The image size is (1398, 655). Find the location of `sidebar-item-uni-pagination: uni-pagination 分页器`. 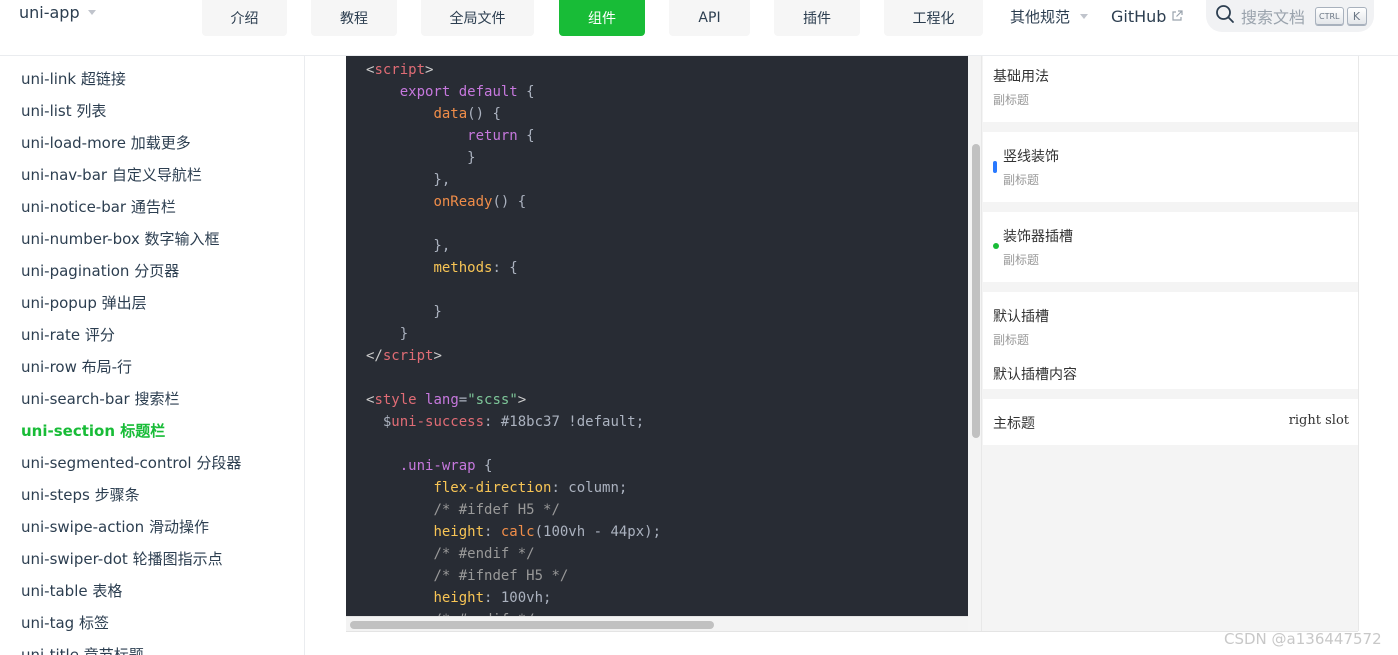

sidebar-item-uni-pagination: uni-pagination 分页器 is located at coordinates (100, 270).